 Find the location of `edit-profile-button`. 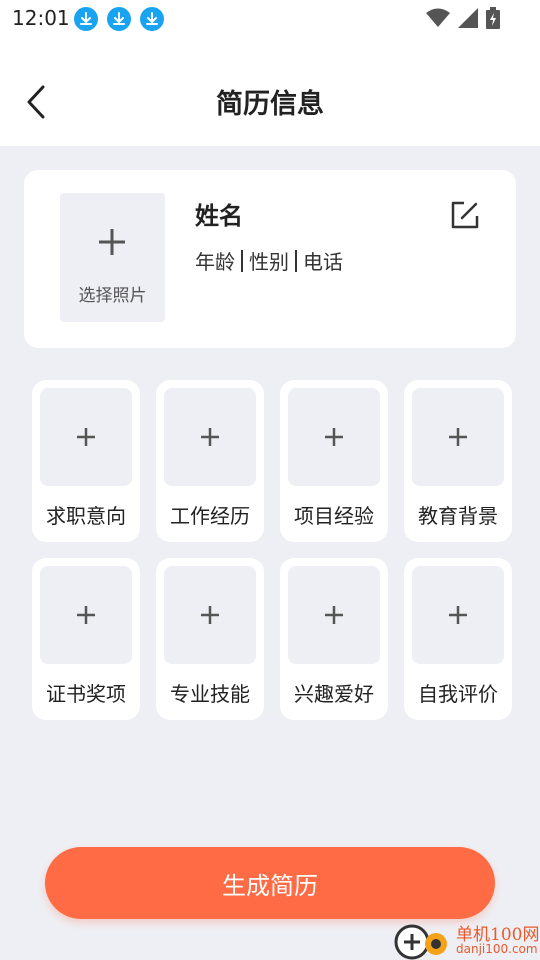

edit-profile-button is located at coordinates (465, 215).